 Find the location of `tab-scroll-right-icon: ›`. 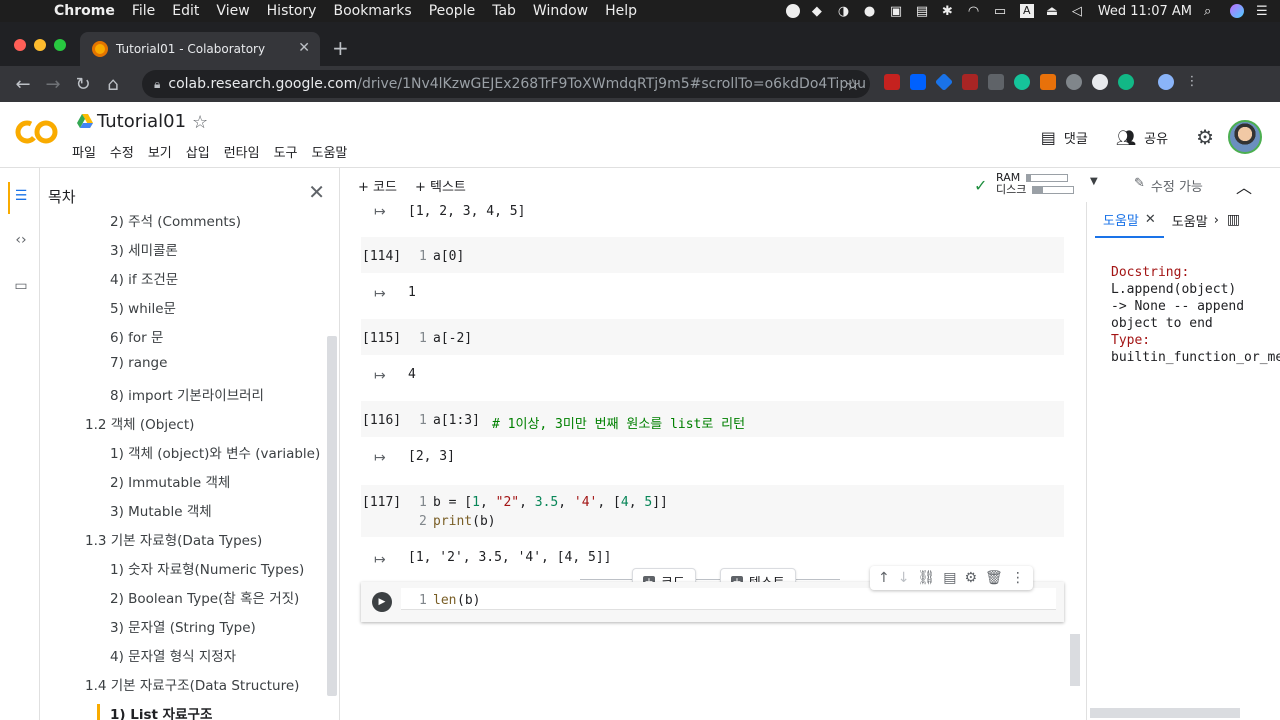

tab-scroll-right-icon: › is located at coordinates (1216, 220).